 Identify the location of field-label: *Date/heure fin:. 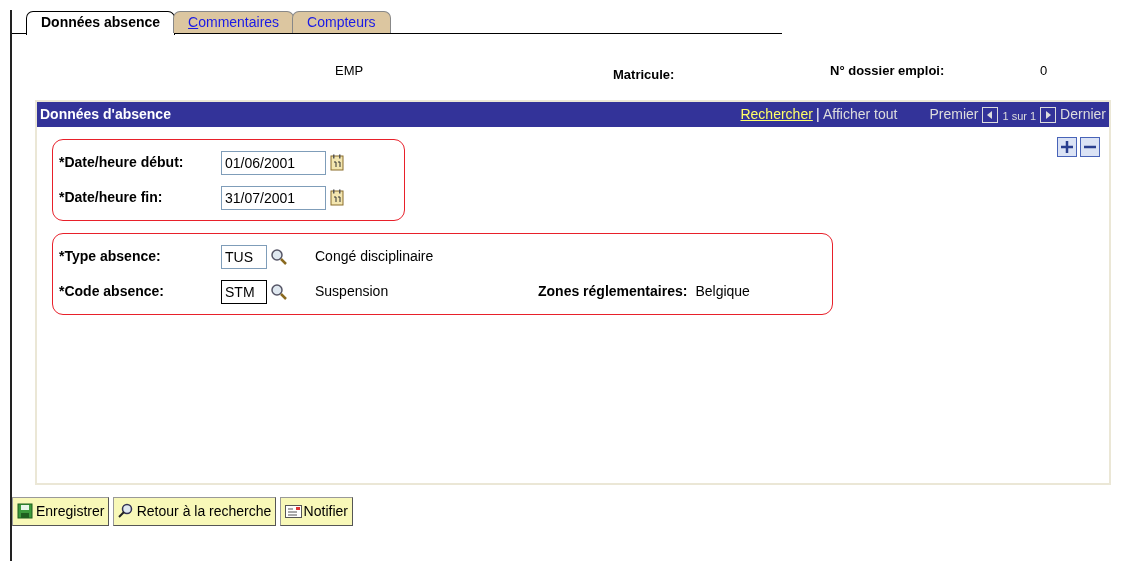
(111, 197).